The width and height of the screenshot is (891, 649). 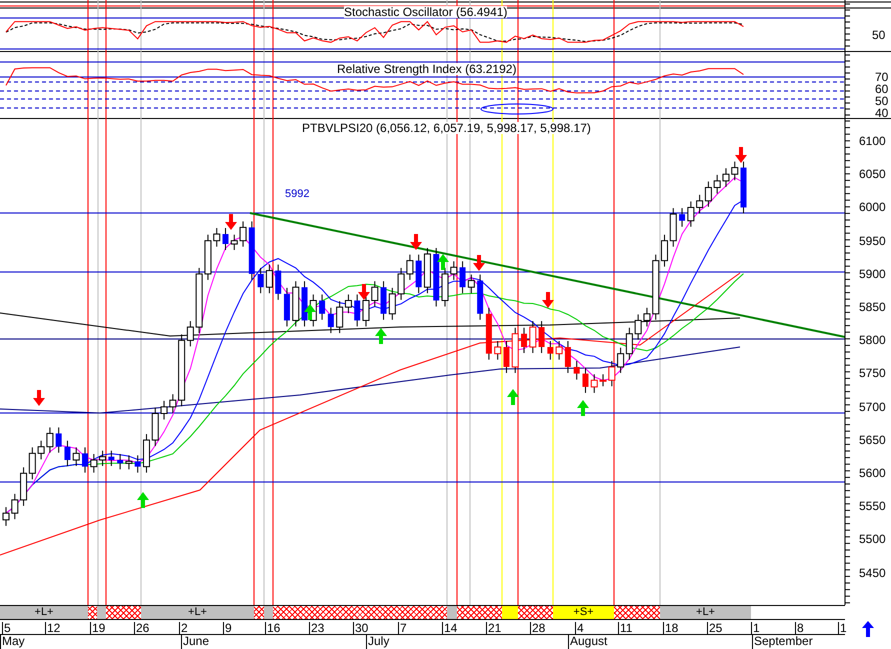 I want to click on month-label: September, so click(x=782, y=642).